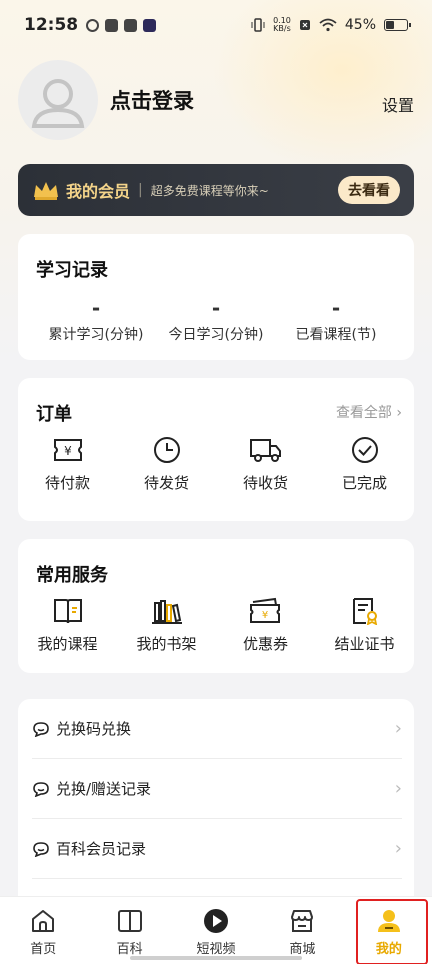  I want to click on vip-title: 我的会员, so click(98, 191).